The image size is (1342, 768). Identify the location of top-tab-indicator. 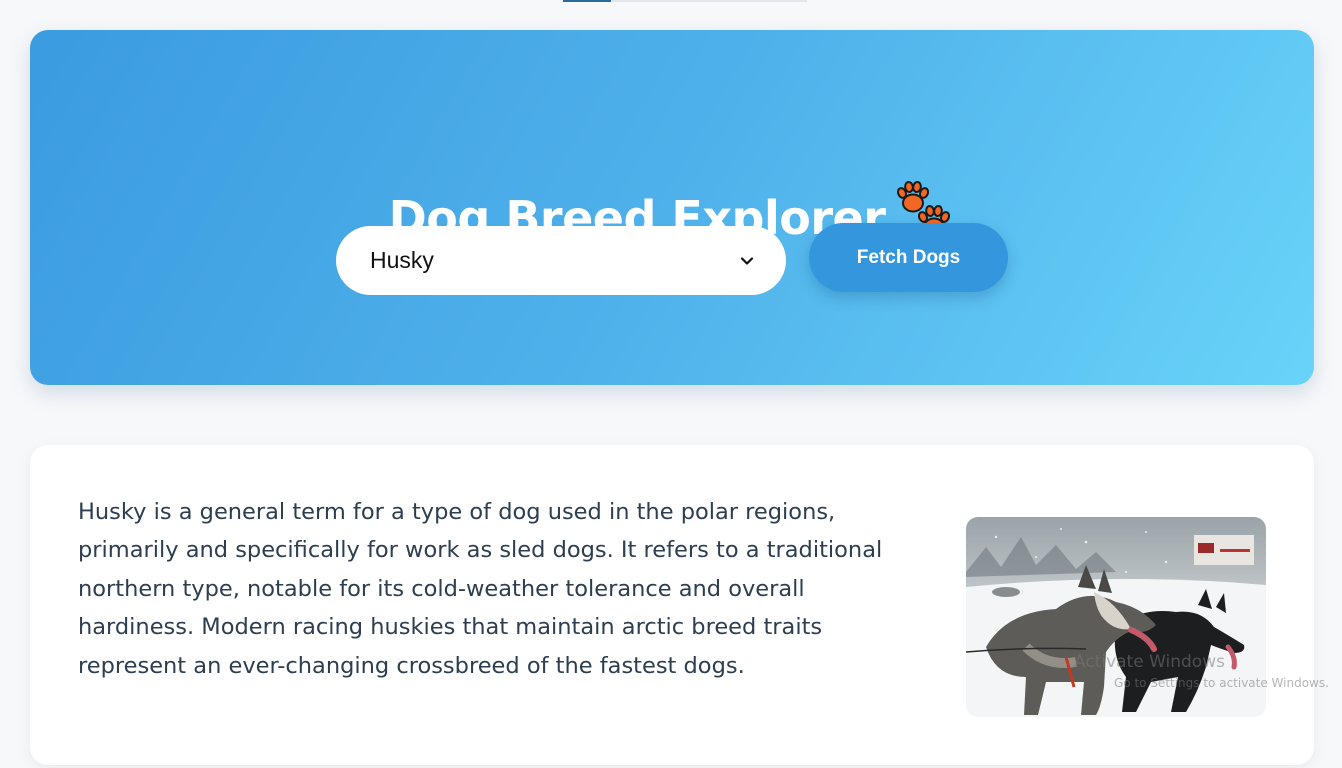
(685, 1).